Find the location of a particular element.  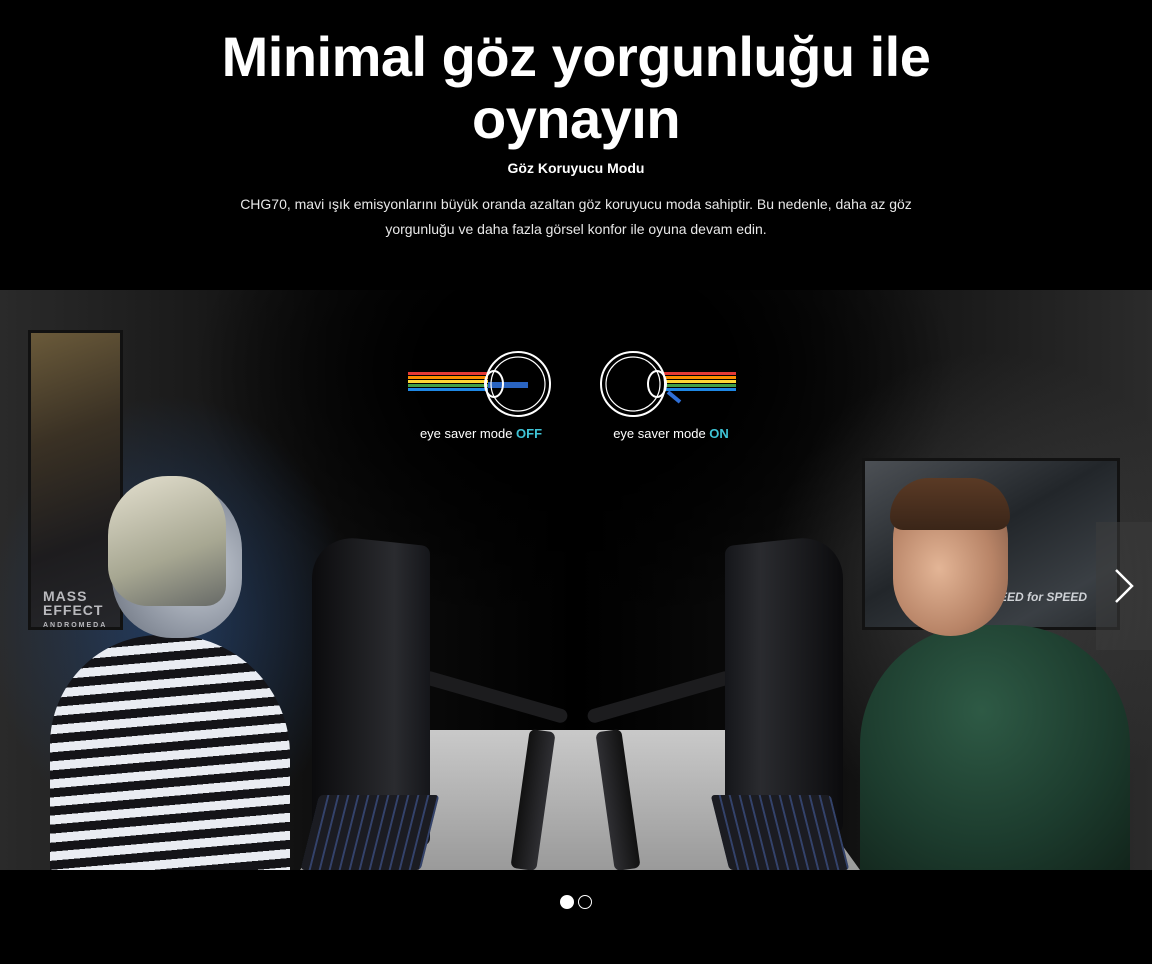

monitor-arm-left is located at coordinates (495, 697).